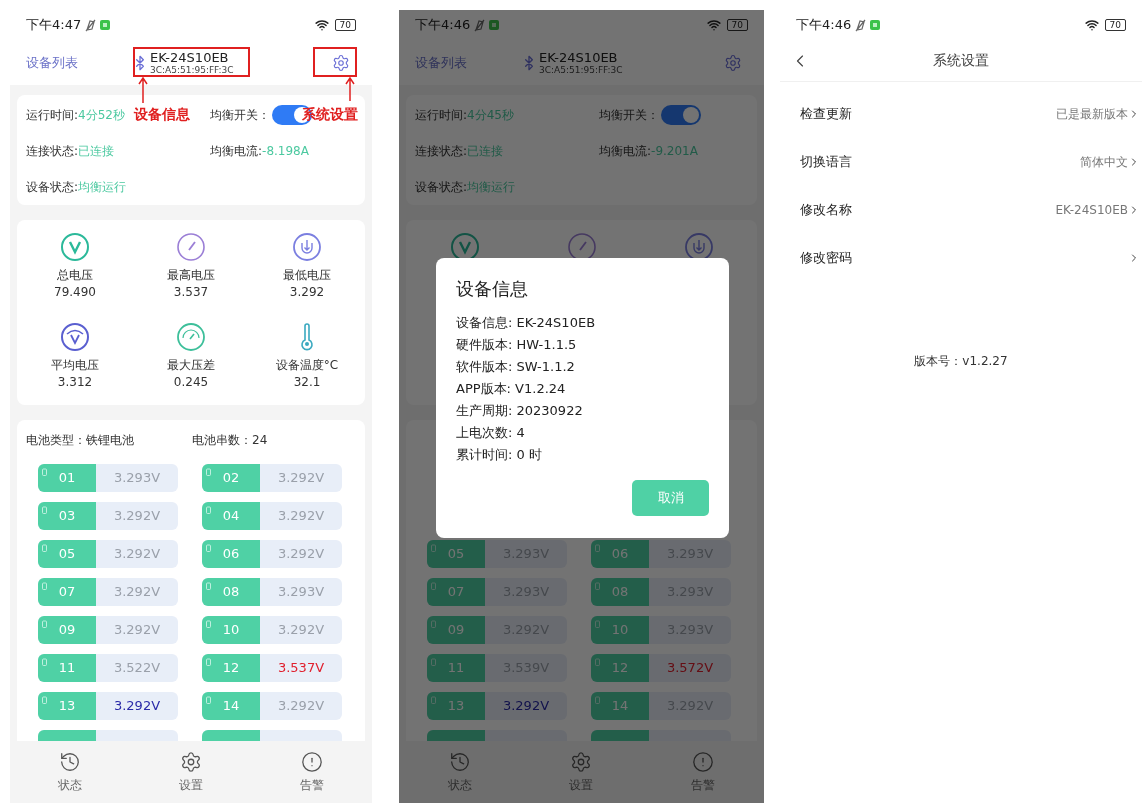 The image size is (1142, 803). I want to click on connection-status: 连接状态:已连接, so click(459, 151).